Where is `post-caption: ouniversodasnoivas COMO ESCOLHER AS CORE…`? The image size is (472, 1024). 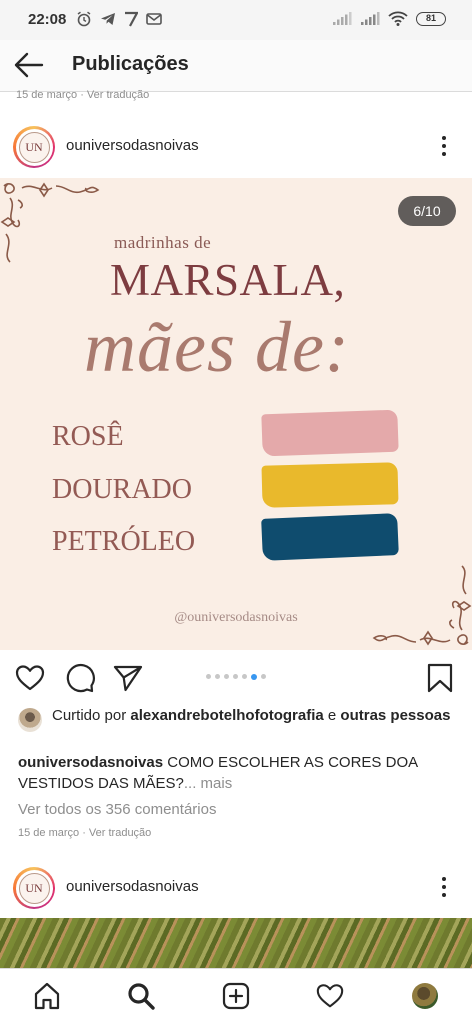
post-caption: ouniversodasnoivas COMO ESCOLHER AS CORE… is located at coordinates (238, 773).